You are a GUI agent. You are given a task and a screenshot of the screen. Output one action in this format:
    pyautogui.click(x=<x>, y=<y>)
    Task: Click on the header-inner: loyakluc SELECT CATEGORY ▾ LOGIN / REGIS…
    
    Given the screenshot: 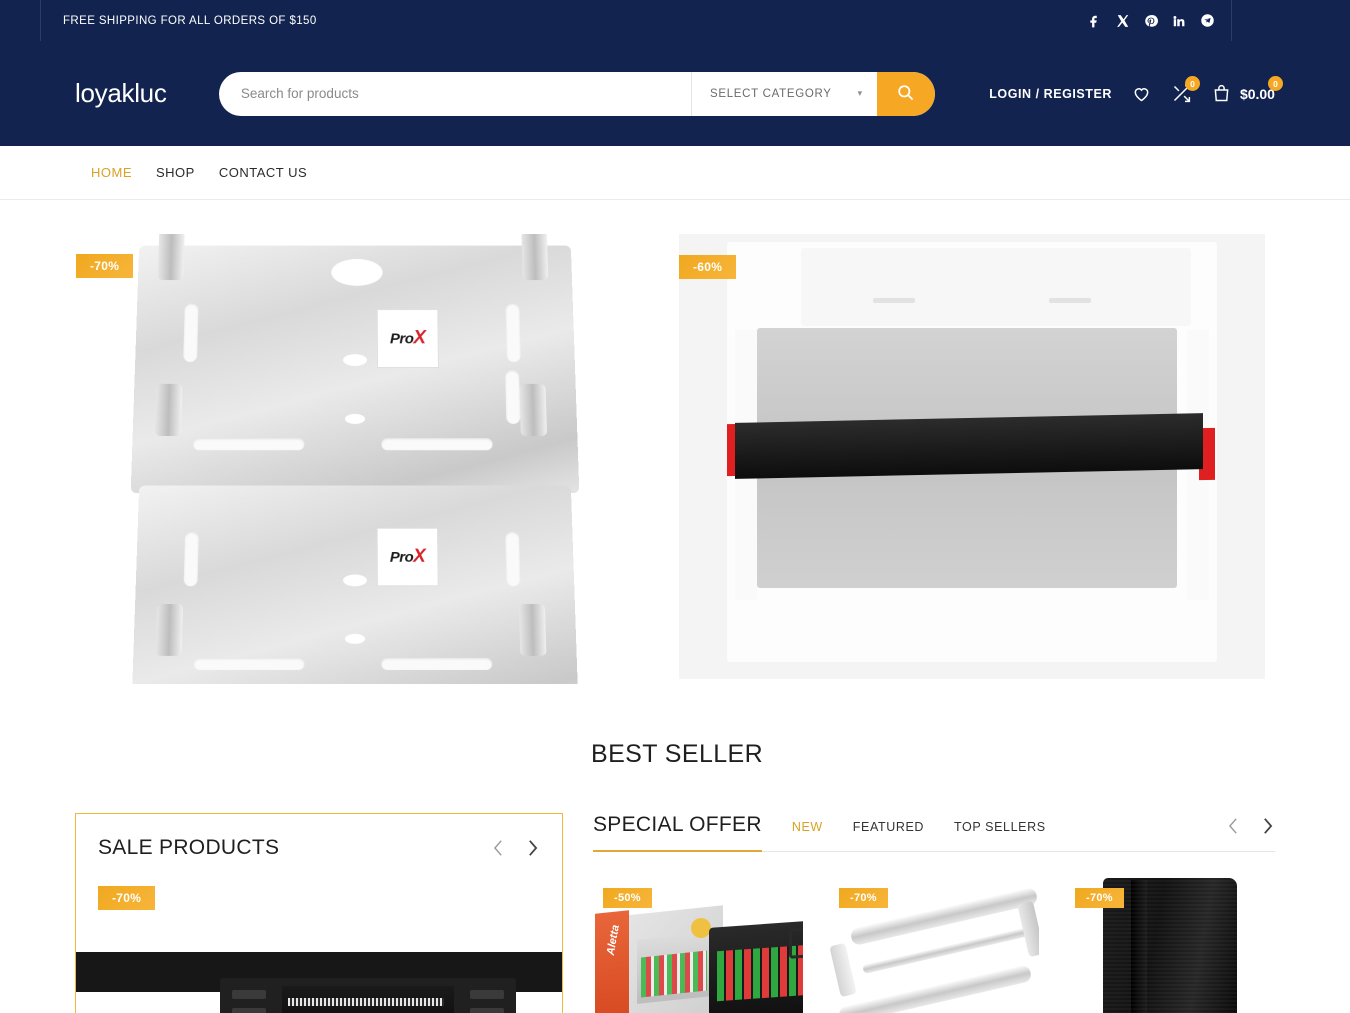 What is the action you would take?
    pyautogui.click(x=679, y=93)
    